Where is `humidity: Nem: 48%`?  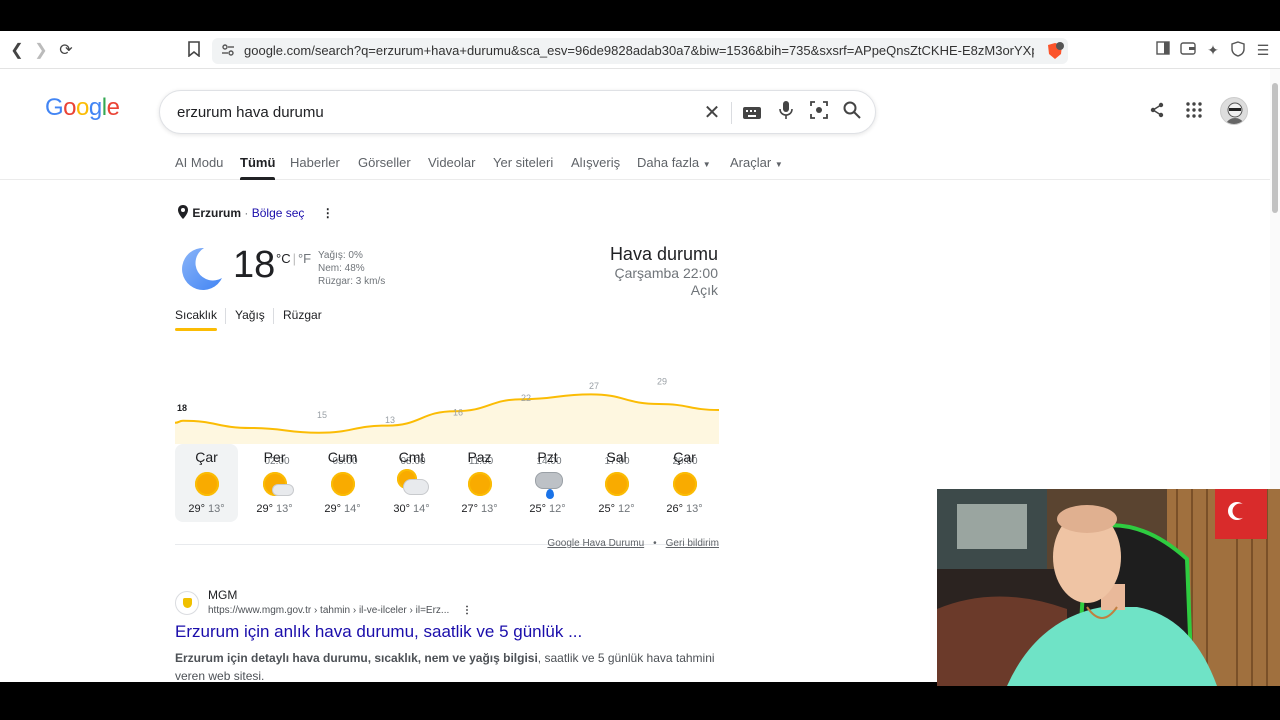 humidity: Nem: 48% is located at coordinates (341, 268).